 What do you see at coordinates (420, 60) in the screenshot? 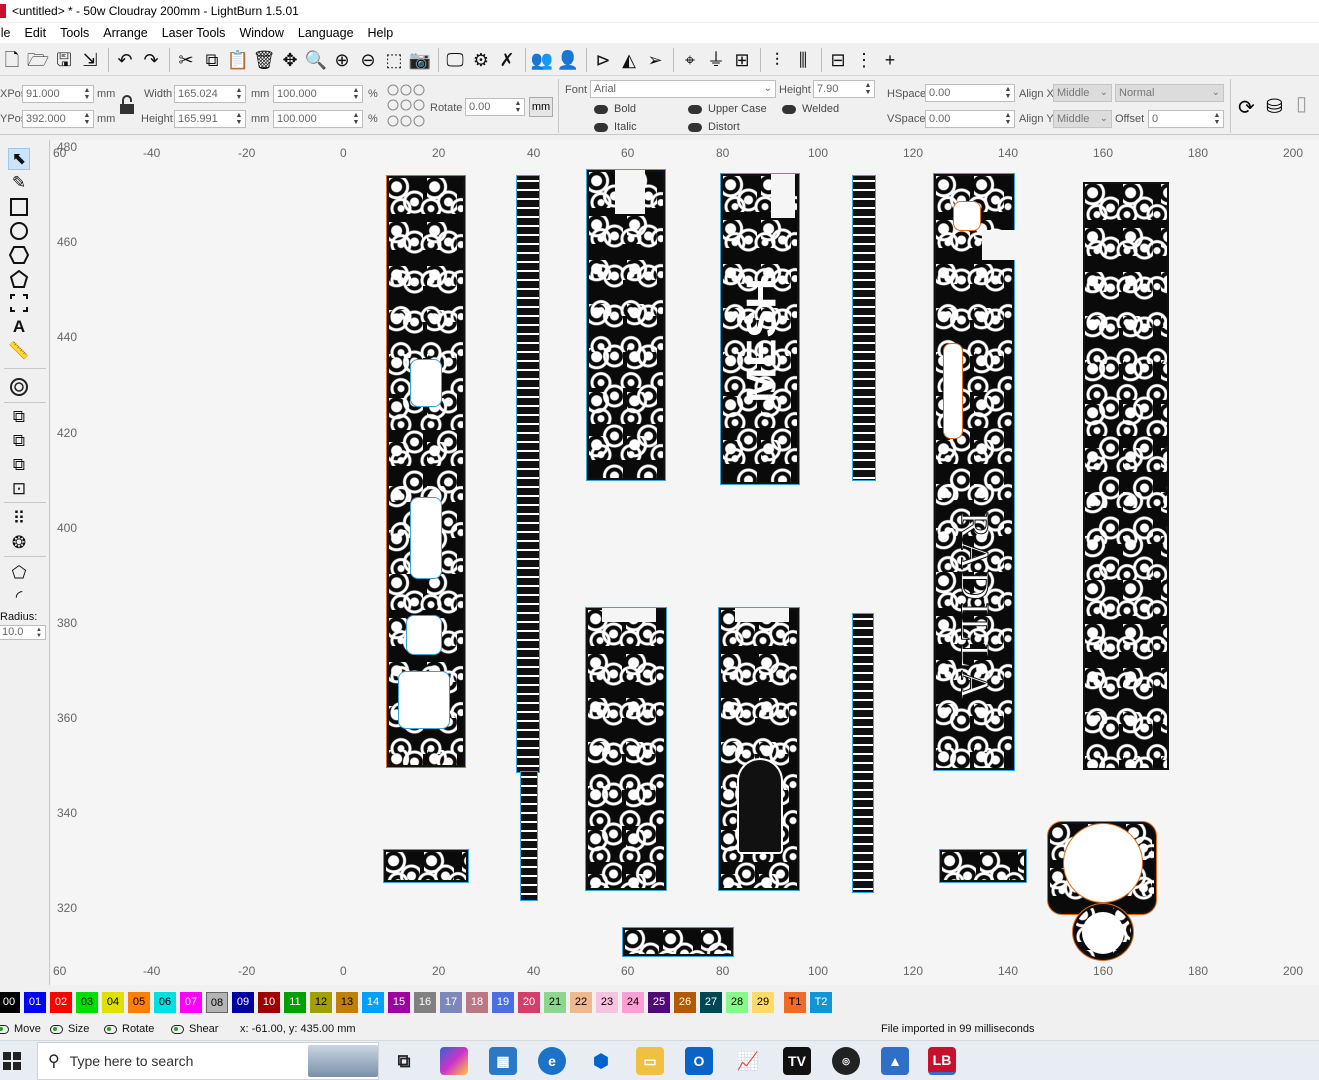
I see `camera-icon: 📷` at bounding box center [420, 60].